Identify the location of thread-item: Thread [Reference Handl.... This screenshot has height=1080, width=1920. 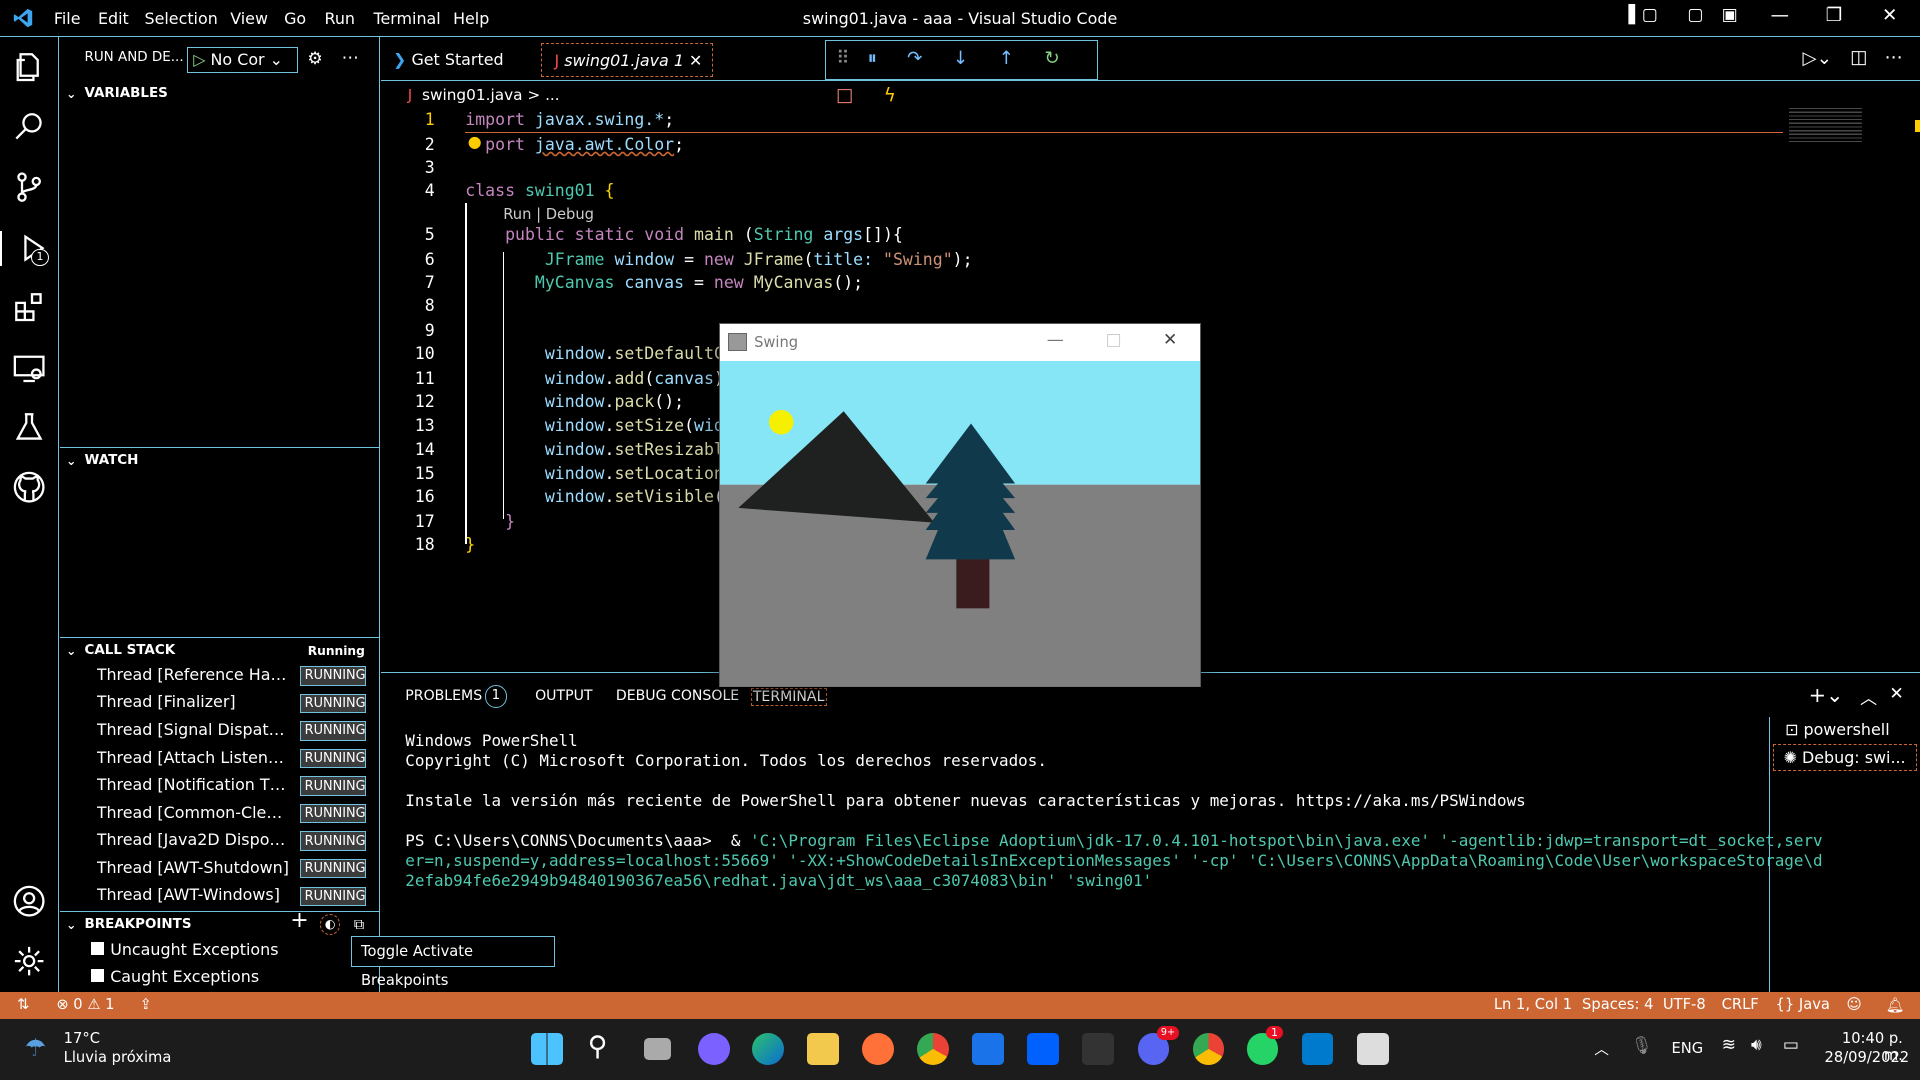
(193, 674).